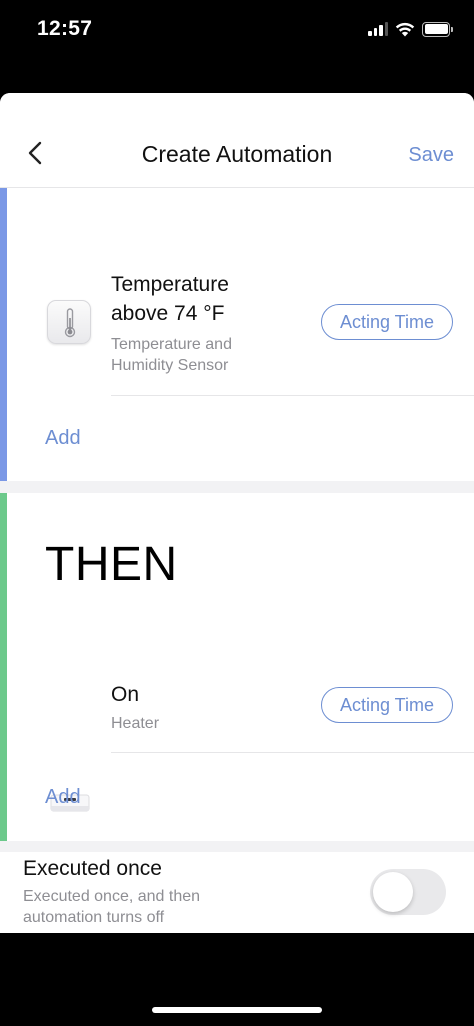  I want to click on executed-once-toggle, so click(408, 892).